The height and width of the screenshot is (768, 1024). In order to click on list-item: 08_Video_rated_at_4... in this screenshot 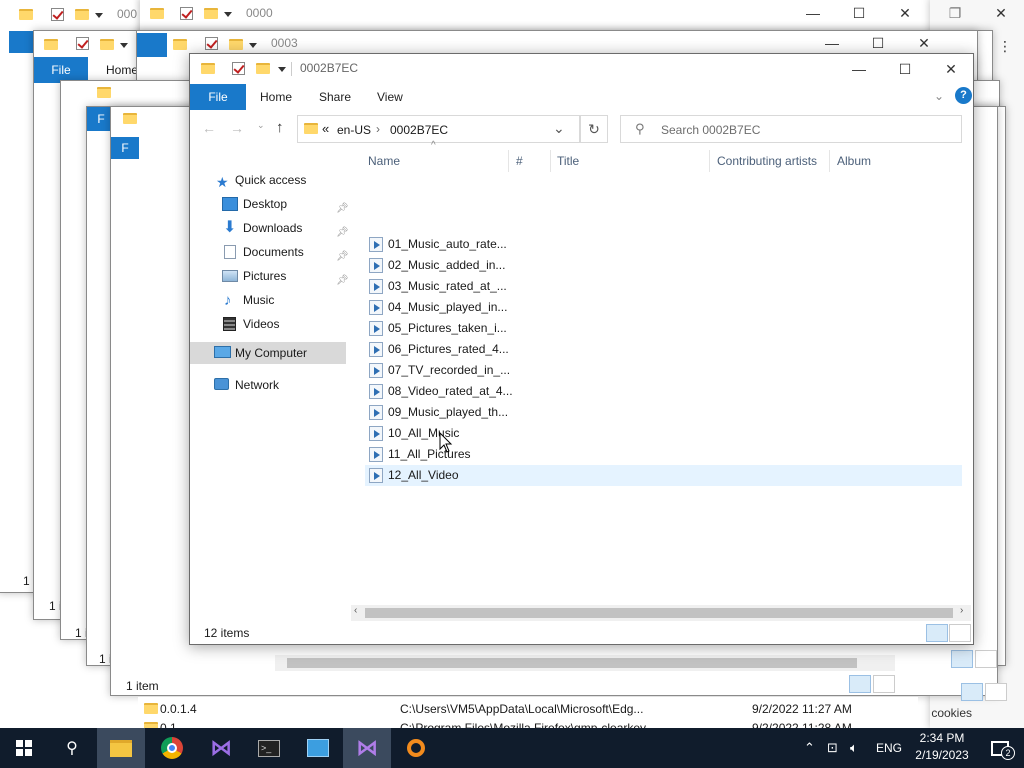, I will do `click(663, 391)`.